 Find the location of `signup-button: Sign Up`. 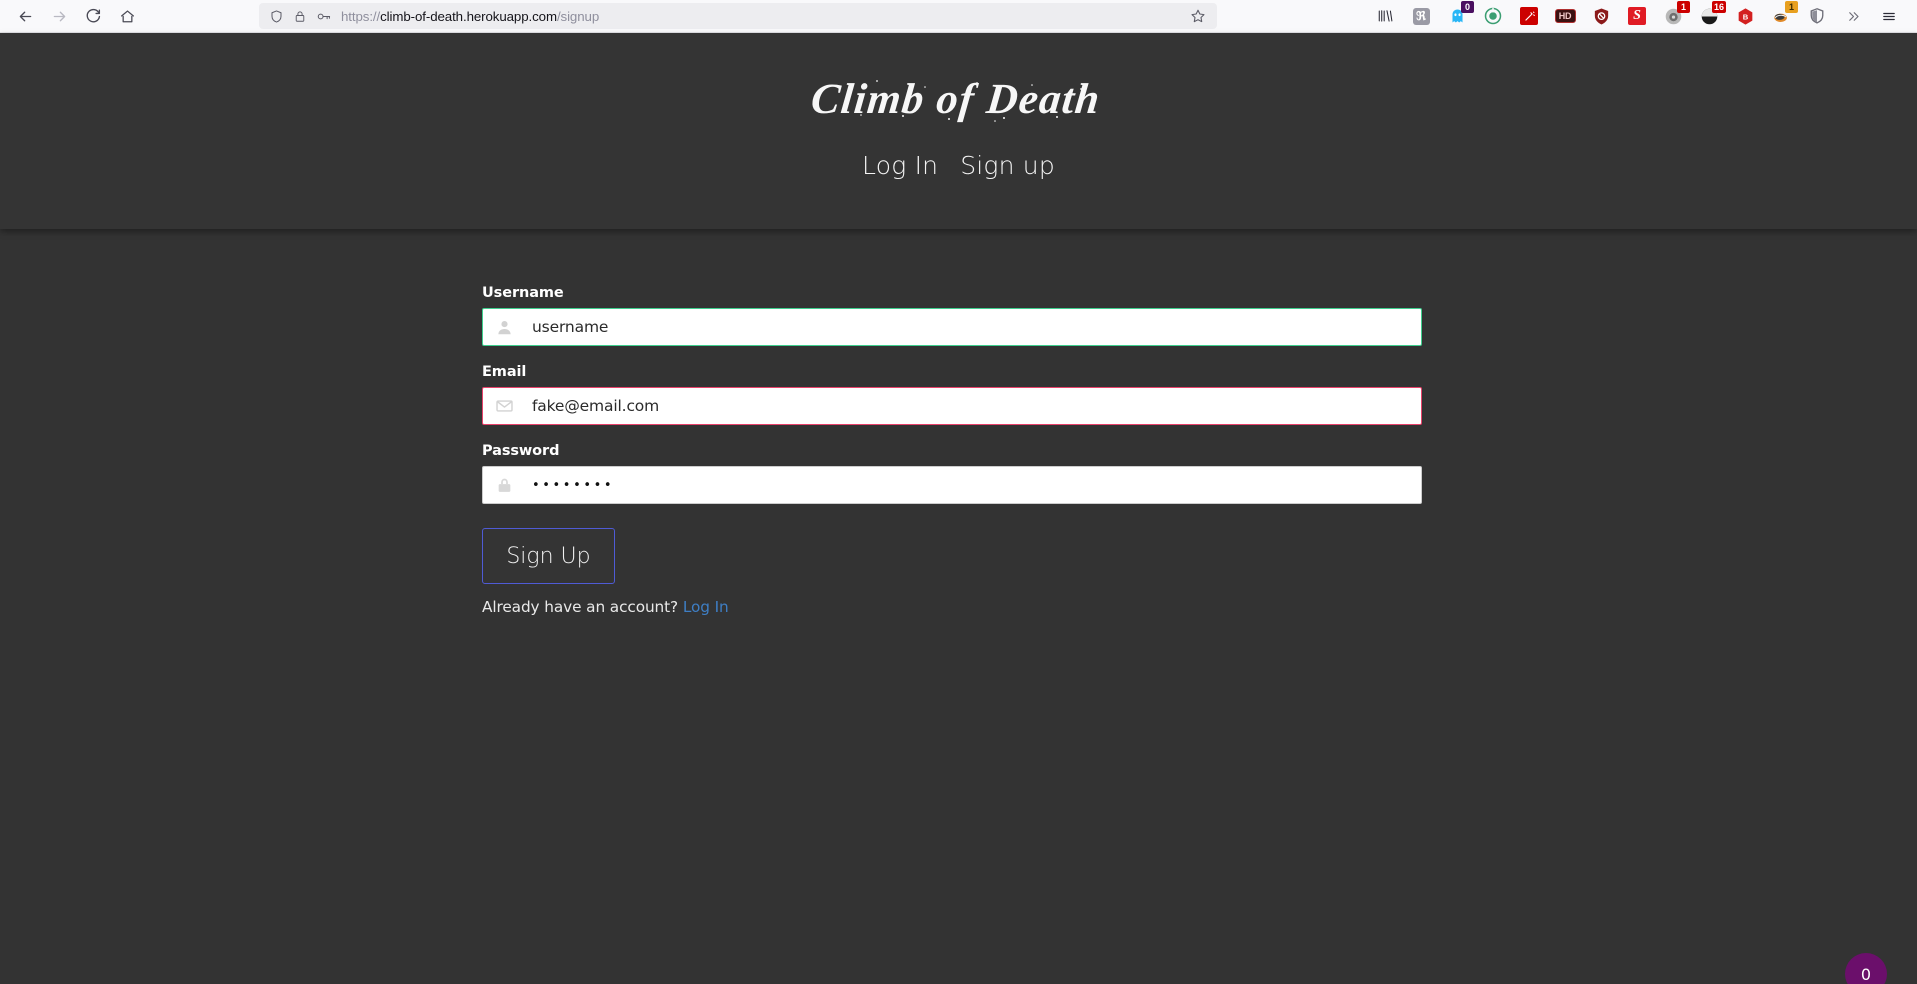

signup-button: Sign Up is located at coordinates (548, 556).